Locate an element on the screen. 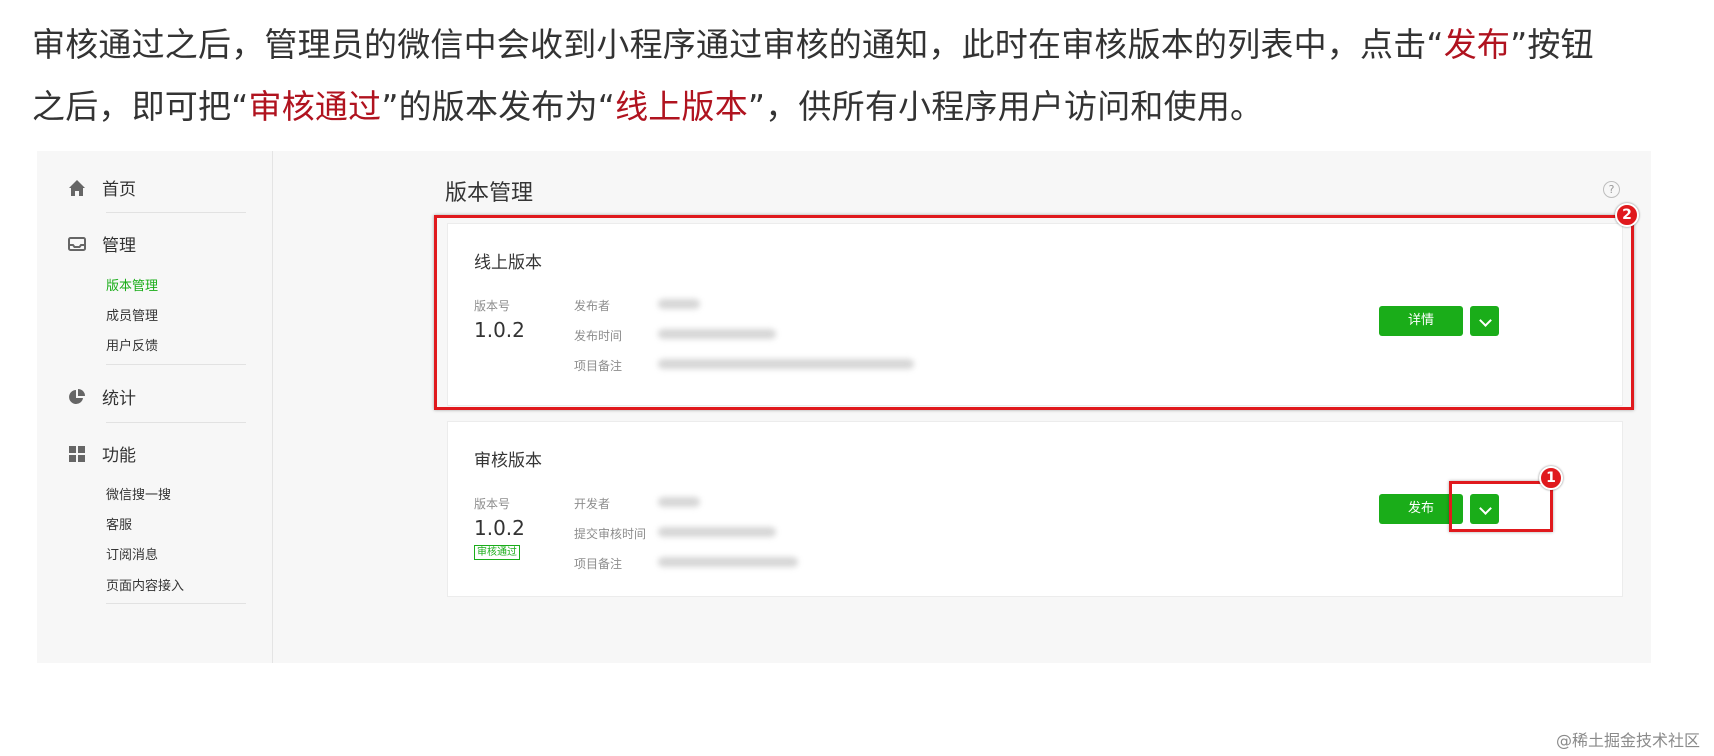 This screenshot has width=1714, height=756. sidebar-item-home: 首页 is located at coordinates (101, 187).